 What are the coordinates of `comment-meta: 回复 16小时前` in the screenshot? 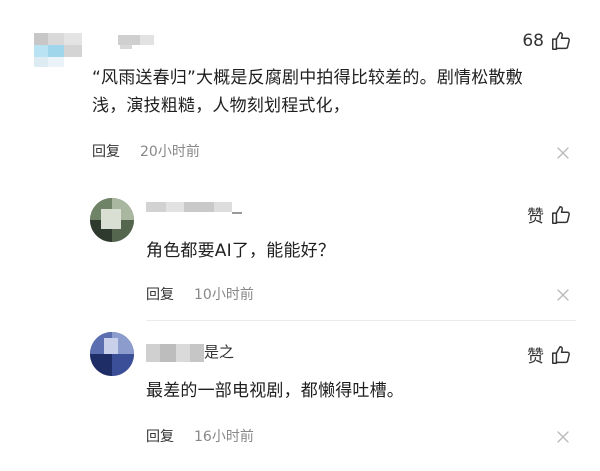 It's located at (200, 436).